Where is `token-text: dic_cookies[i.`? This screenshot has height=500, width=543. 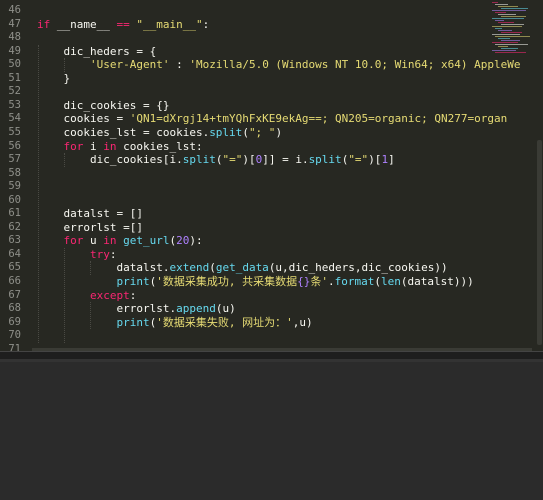
token-text: dic_cookies[i. is located at coordinates (110, 160).